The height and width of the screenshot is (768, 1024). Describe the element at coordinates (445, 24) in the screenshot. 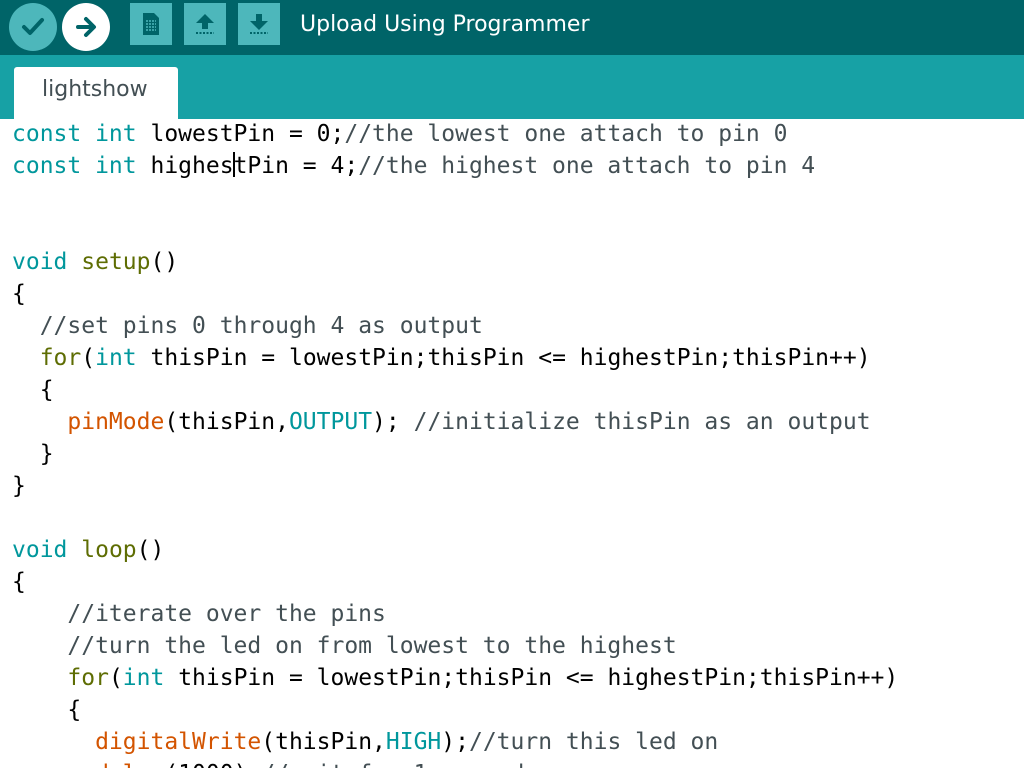

I see `toolbar-status-label: Upload Using Programmer` at that location.